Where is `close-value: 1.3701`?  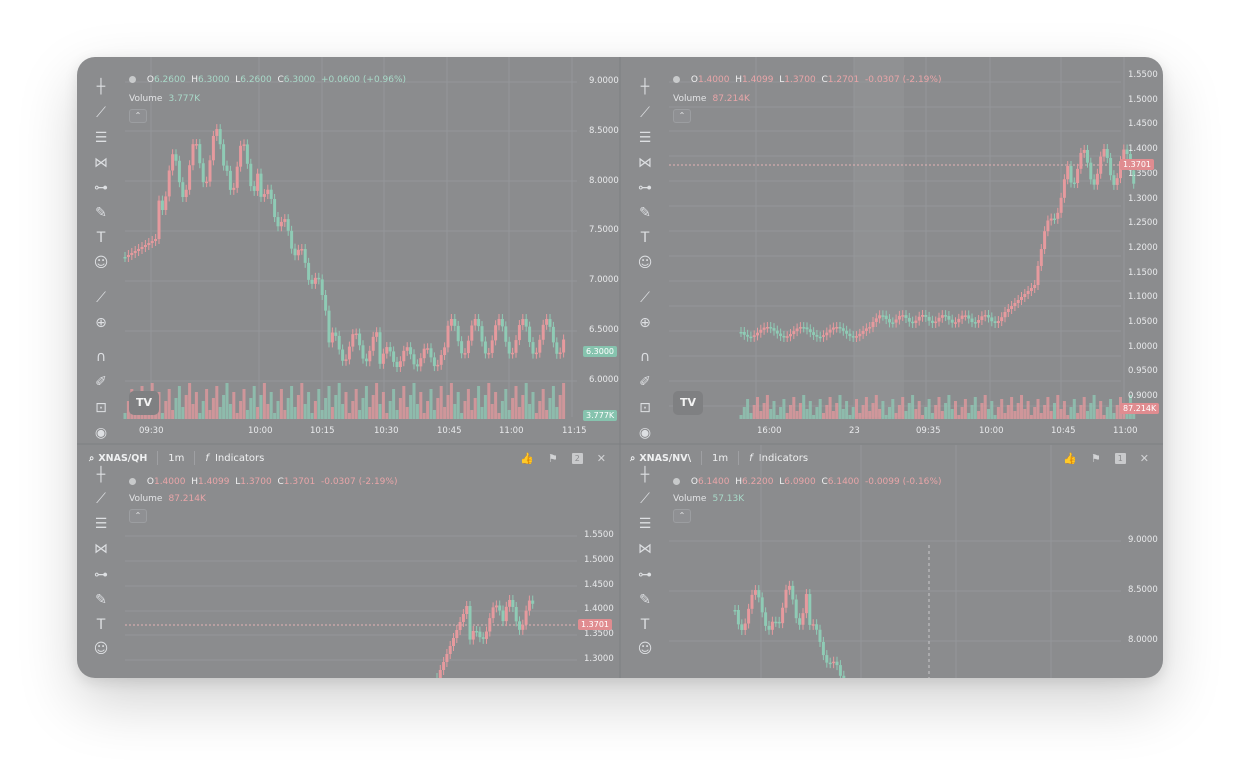 close-value: 1.3701 is located at coordinates (299, 482).